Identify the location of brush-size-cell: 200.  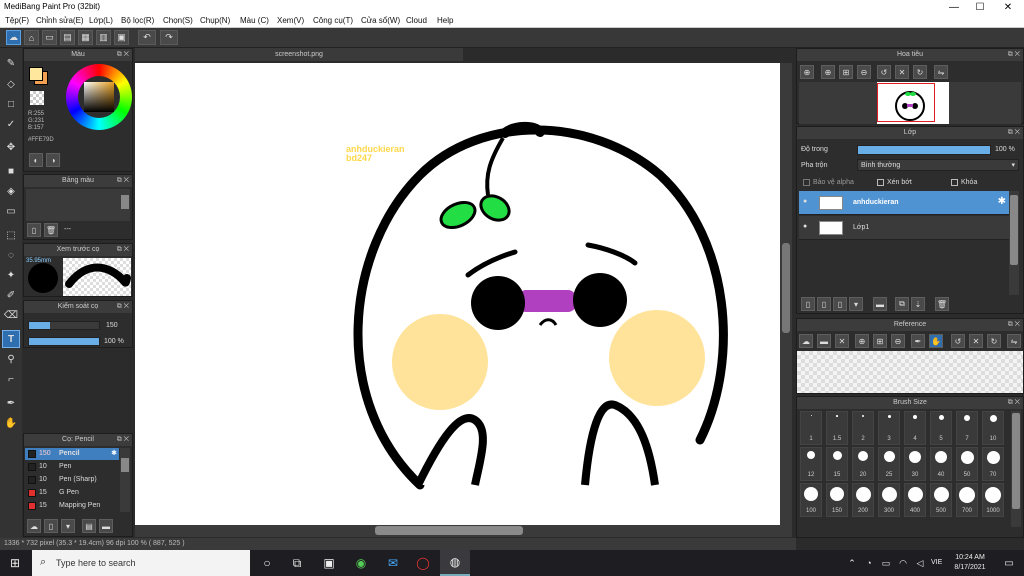
(863, 500).